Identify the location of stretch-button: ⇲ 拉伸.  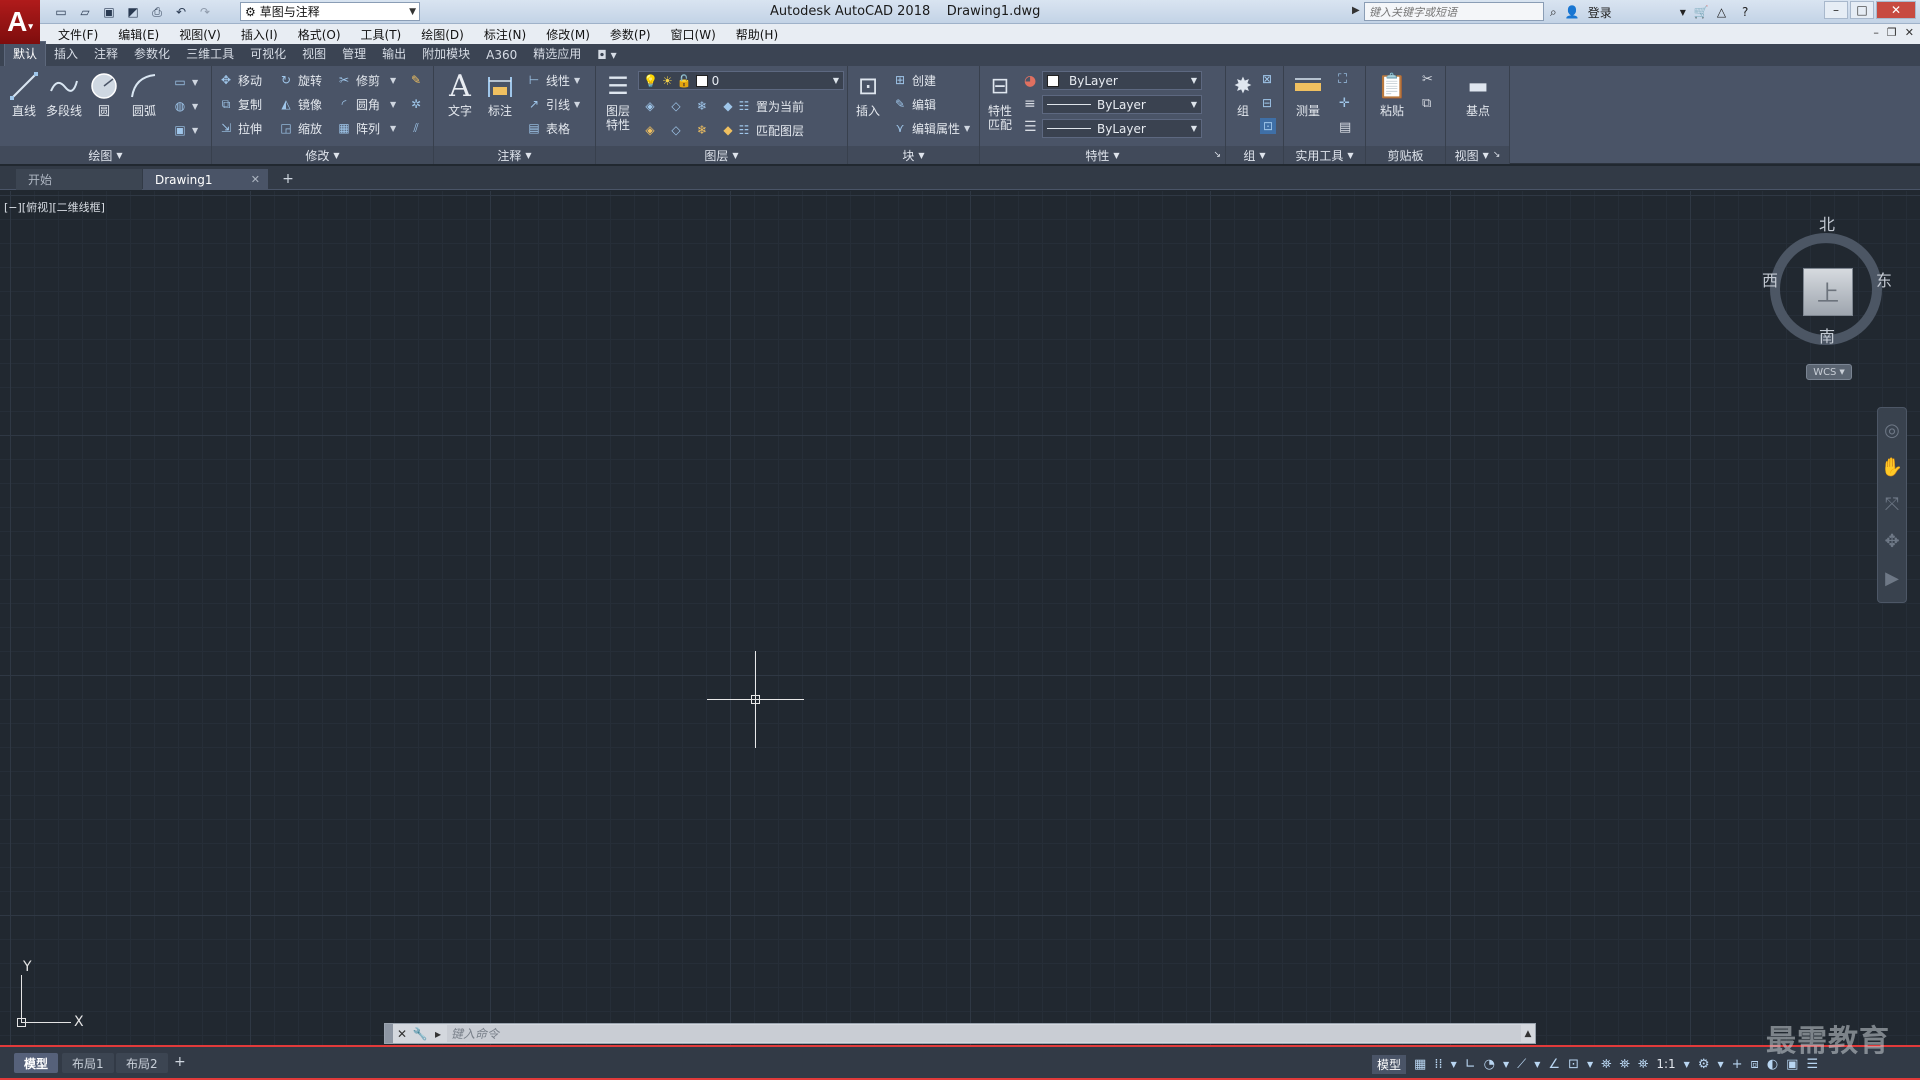
(240, 128).